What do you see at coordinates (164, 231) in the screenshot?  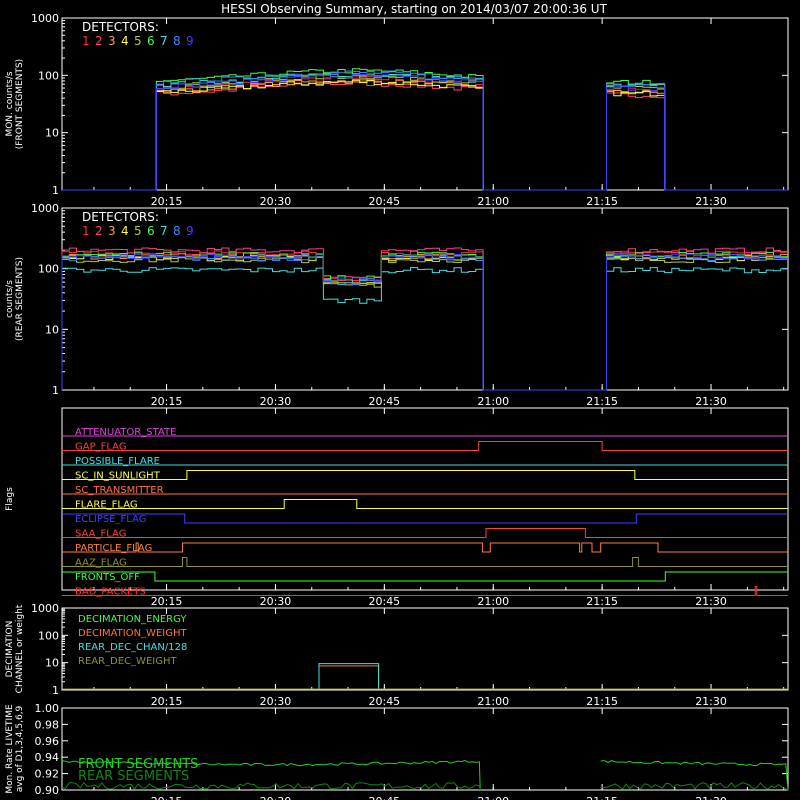 I see `rear-legend-detector: 7` at bounding box center [164, 231].